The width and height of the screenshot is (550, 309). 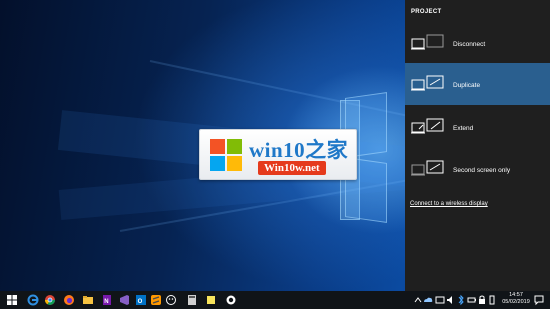 I want to click on svg-text: O, so click(x=140, y=302).